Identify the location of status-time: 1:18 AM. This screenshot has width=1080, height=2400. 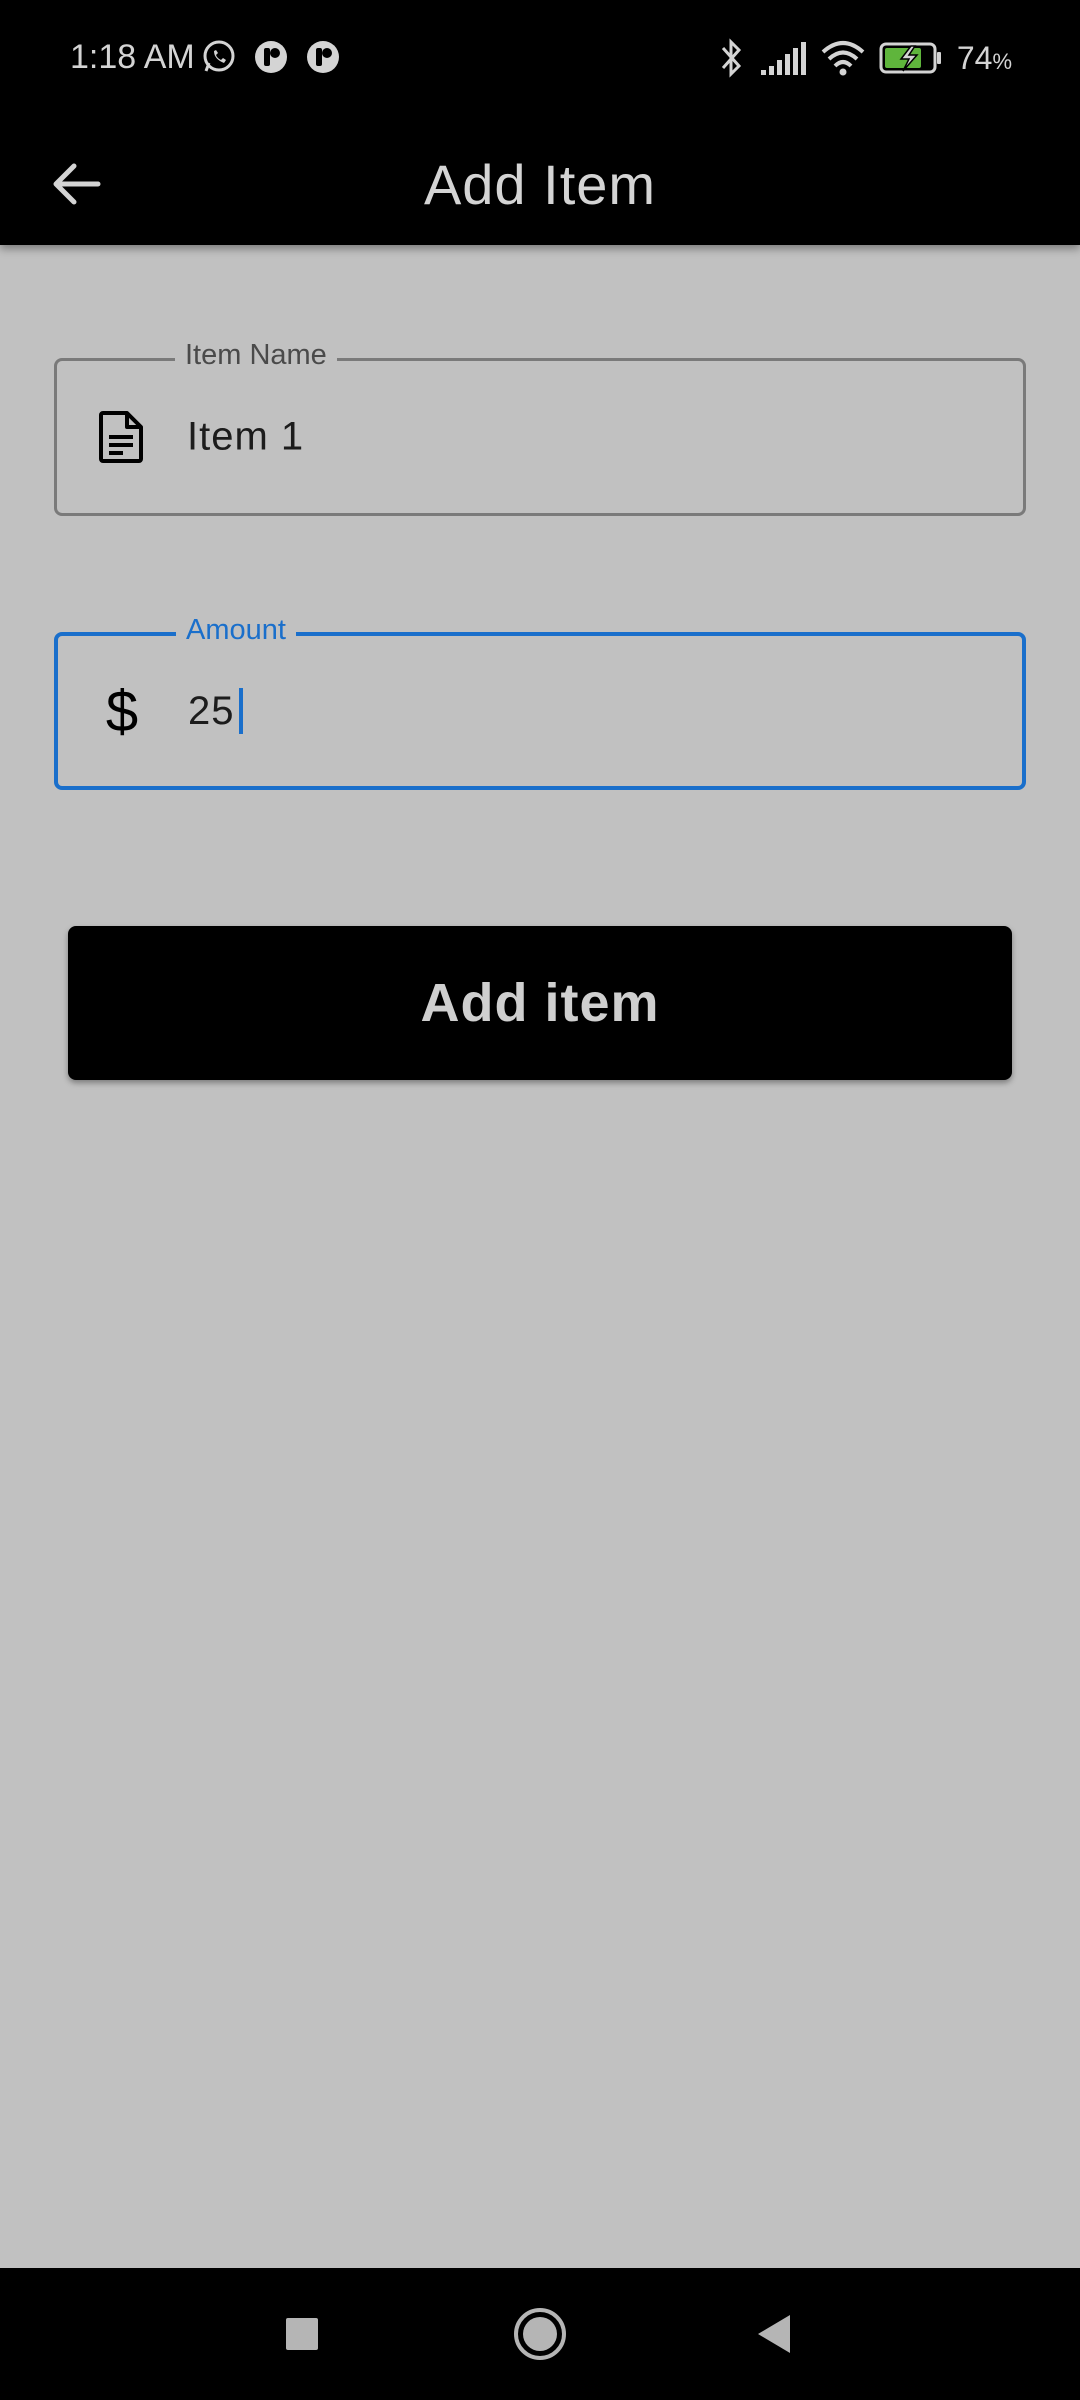
(132, 57).